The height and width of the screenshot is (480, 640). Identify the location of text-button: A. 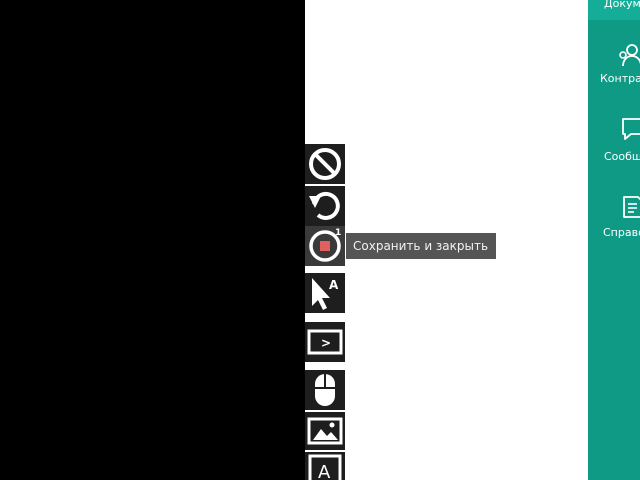
(325, 466).